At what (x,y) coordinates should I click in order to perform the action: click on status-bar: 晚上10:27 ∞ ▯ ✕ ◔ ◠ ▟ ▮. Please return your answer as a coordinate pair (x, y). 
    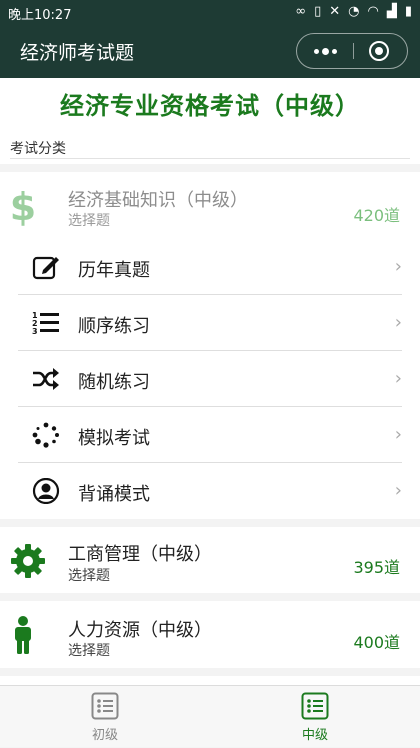
    Looking at the image, I should click on (210, 12).